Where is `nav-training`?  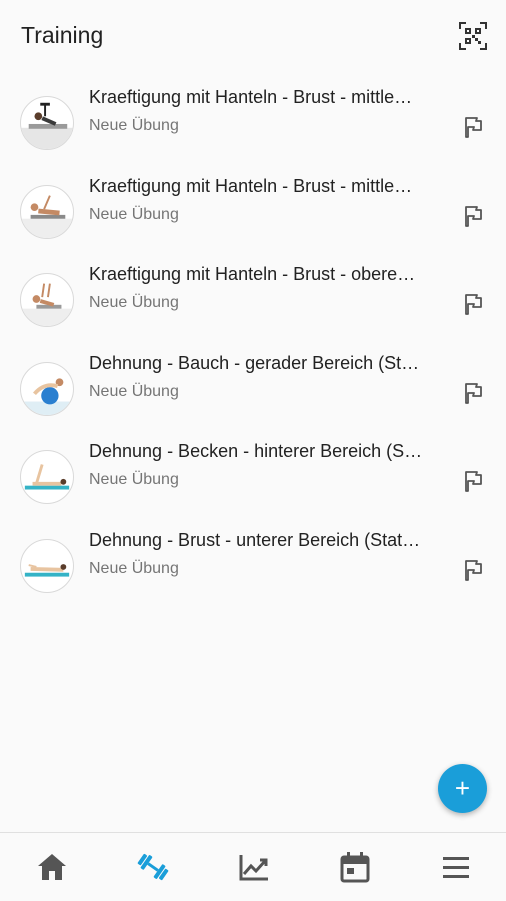 nav-training is located at coordinates (153, 867).